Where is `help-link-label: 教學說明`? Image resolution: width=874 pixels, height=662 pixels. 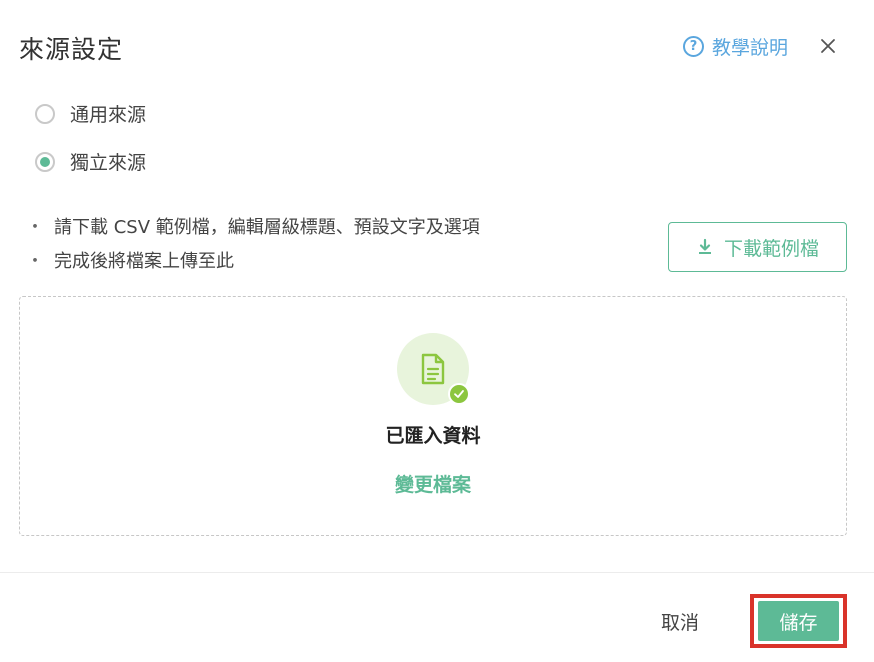 help-link-label: 教學說明 is located at coordinates (750, 48).